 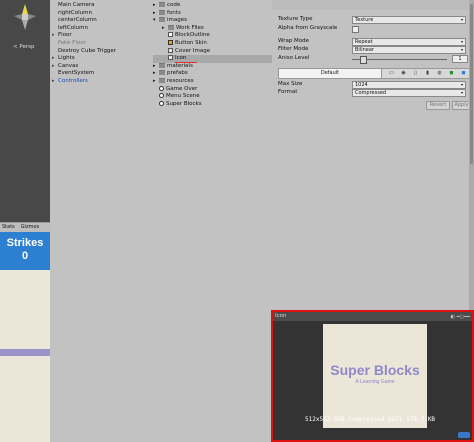 What do you see at coordinates (415, 73) in the screenshot?
I see `phone-icon: ▯` at bounding box center [415, 73].